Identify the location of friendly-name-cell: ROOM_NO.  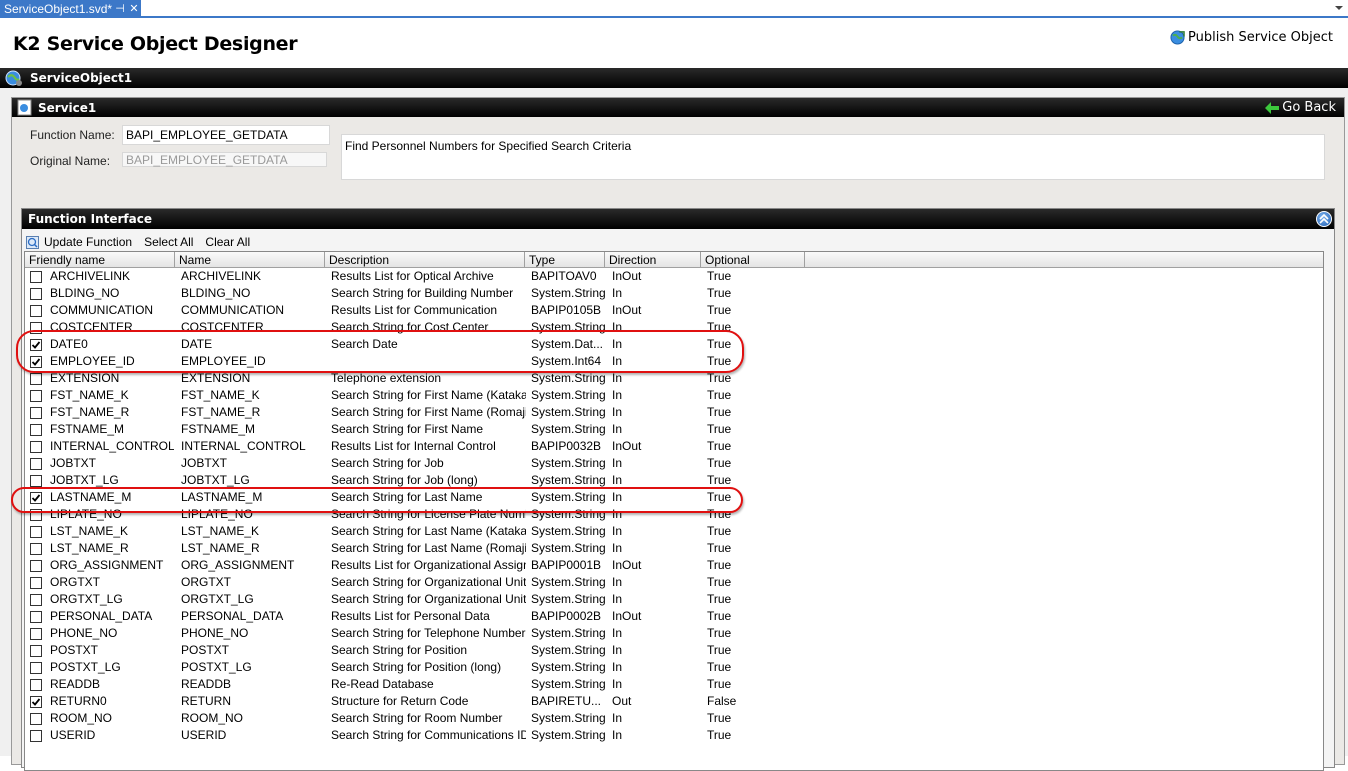
(81, 718).